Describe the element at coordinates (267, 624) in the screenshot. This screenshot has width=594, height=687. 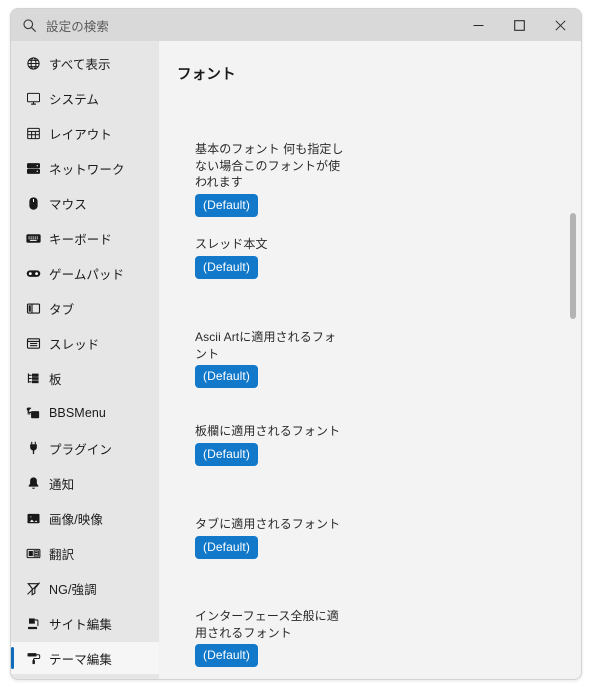
I see `font-setting-label: インターフェース全般に適用されるフォント` at that location.